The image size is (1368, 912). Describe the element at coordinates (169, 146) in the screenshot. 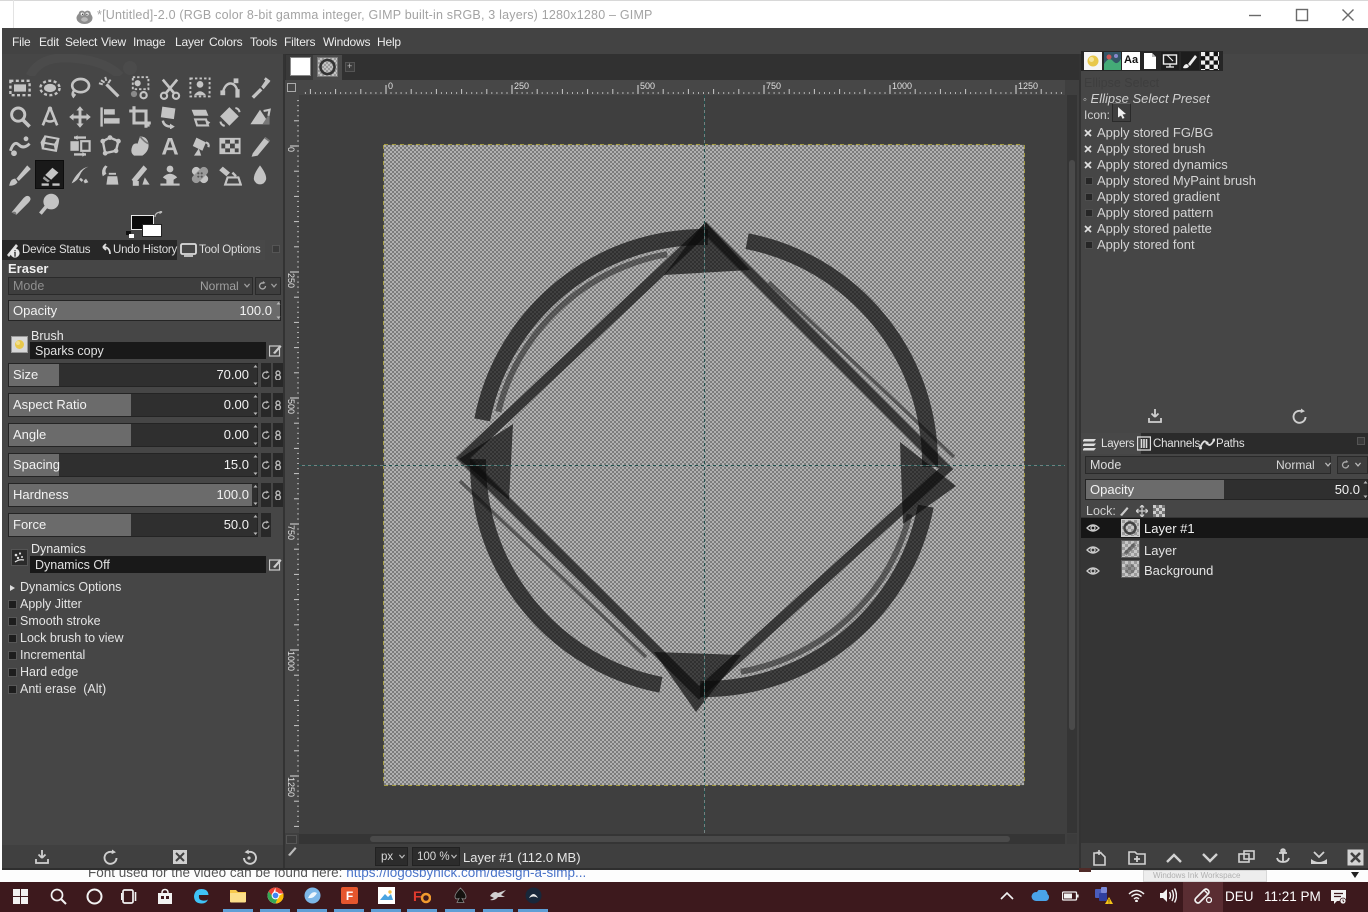

I see `svg-text: A` at that location.